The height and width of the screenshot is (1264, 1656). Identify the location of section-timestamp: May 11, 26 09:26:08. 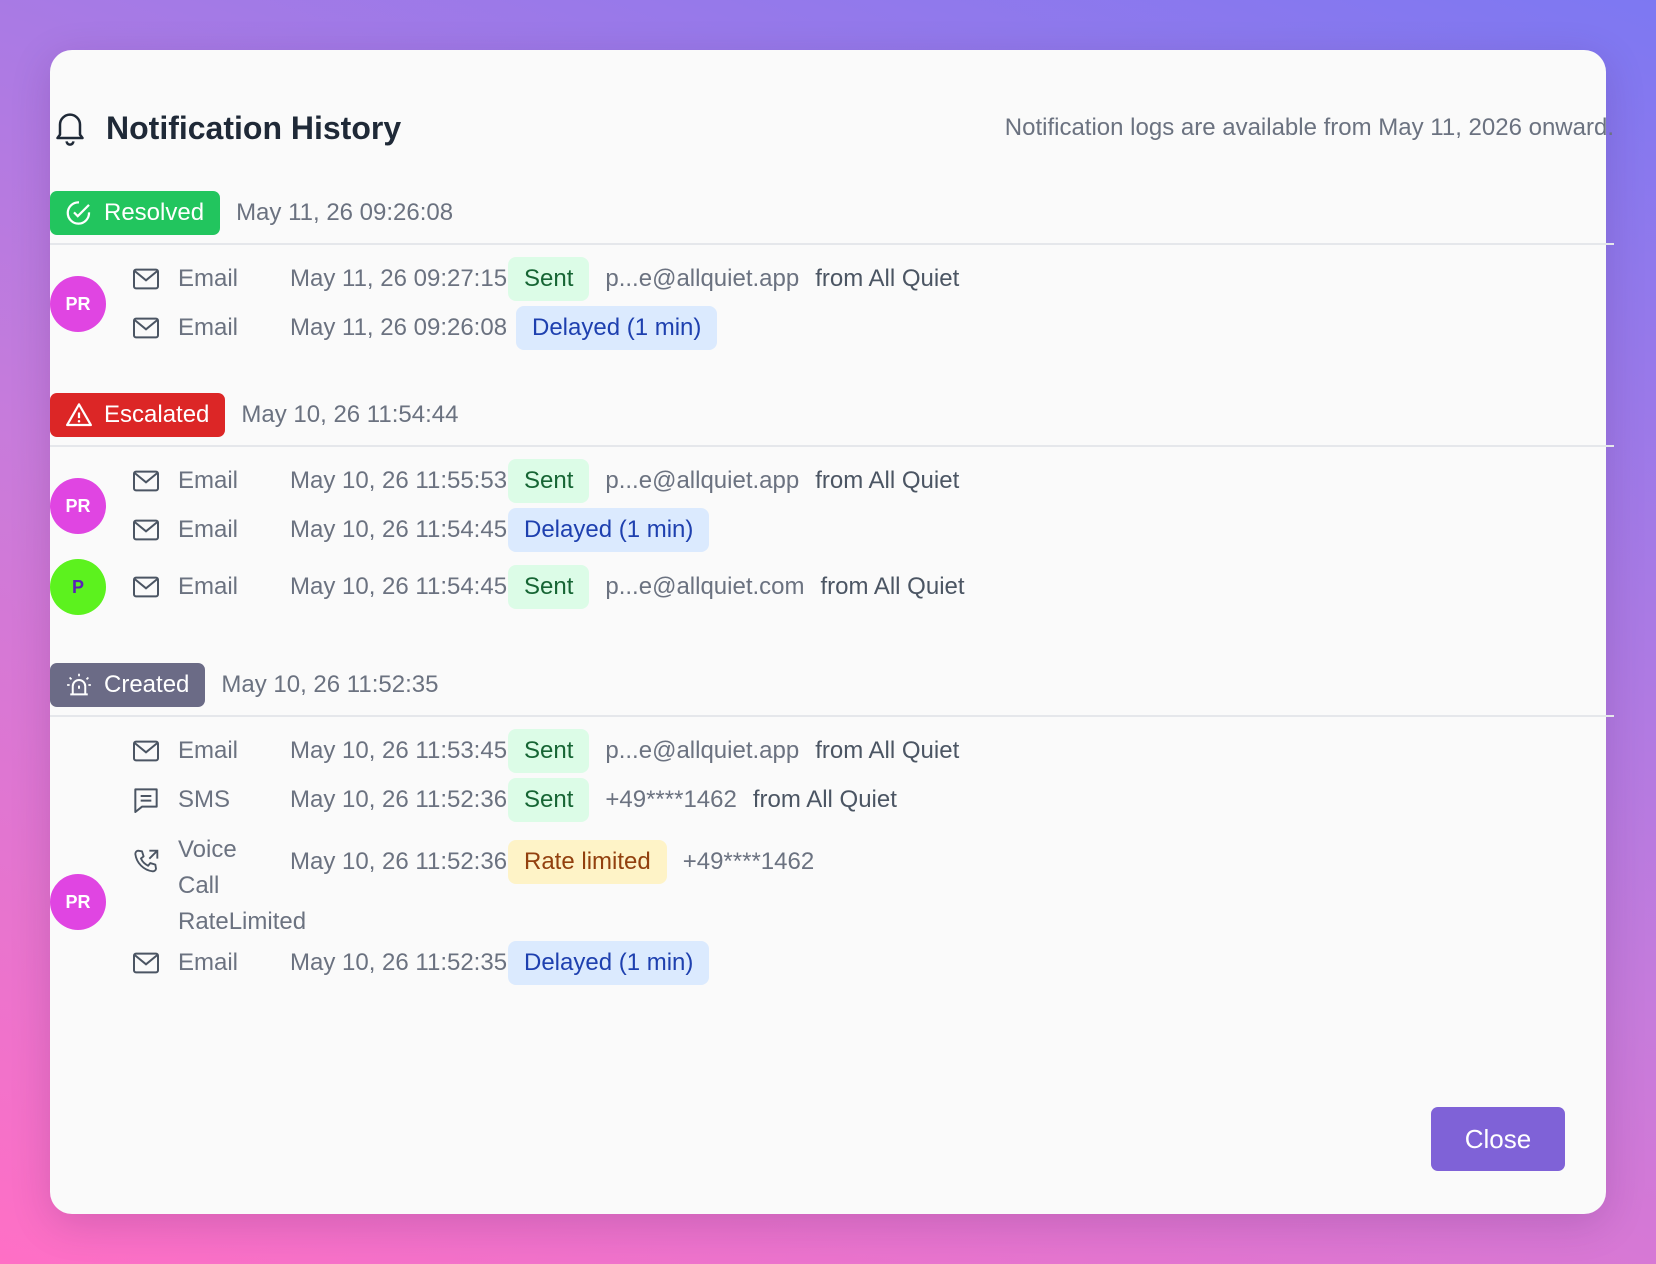
(345, 212).